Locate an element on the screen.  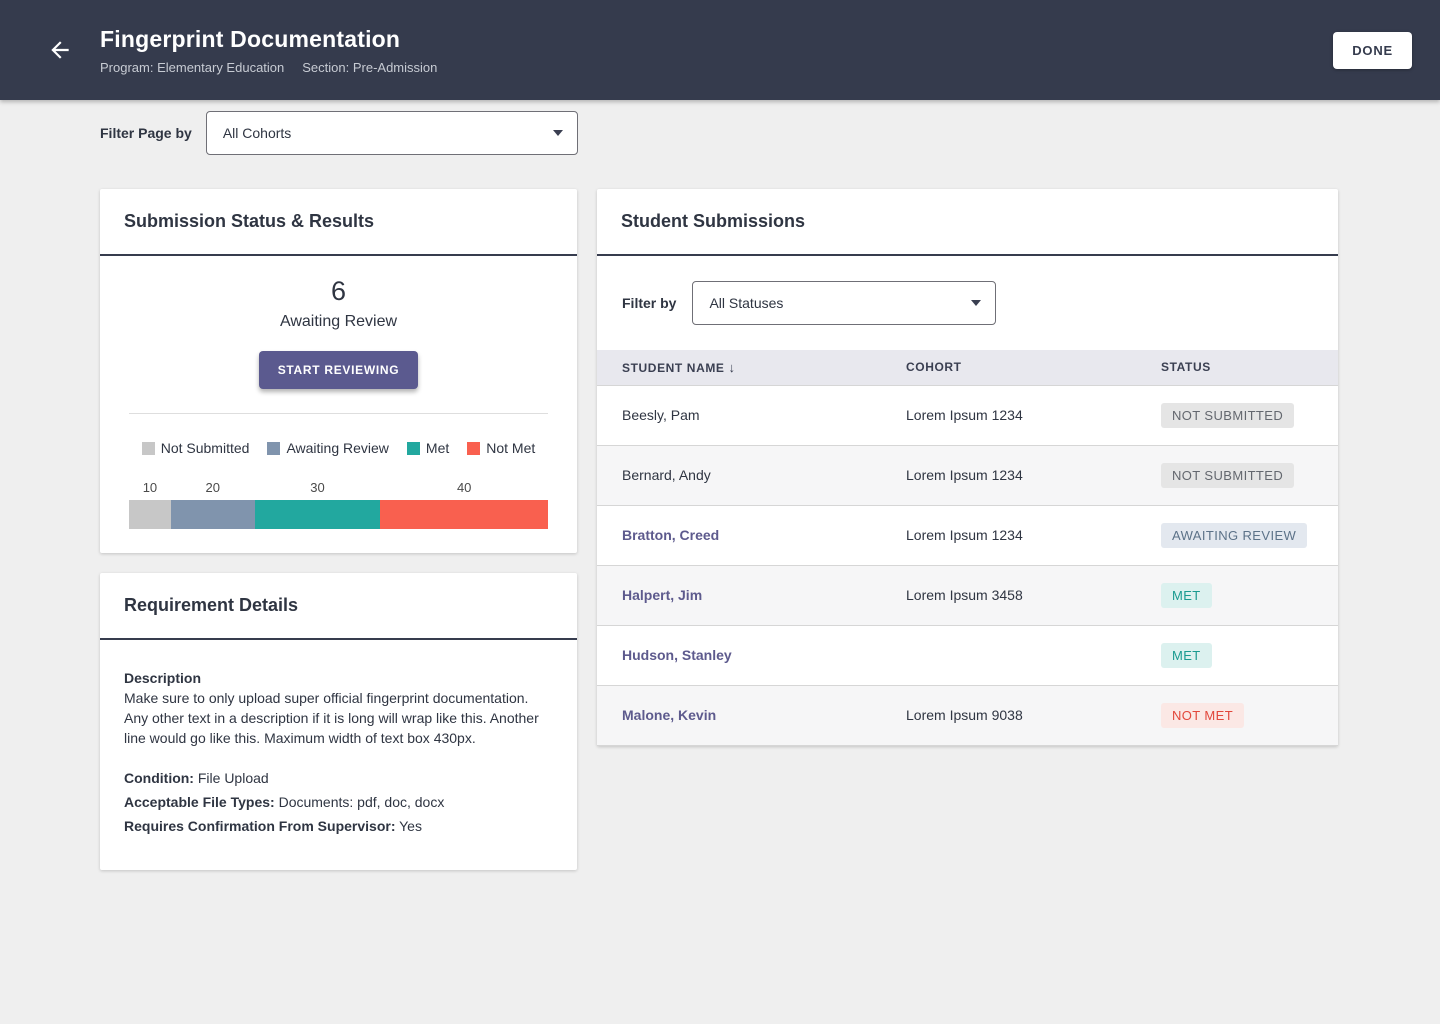
status-card-title: Submission Status & Results is located at coordinates (338, 222).